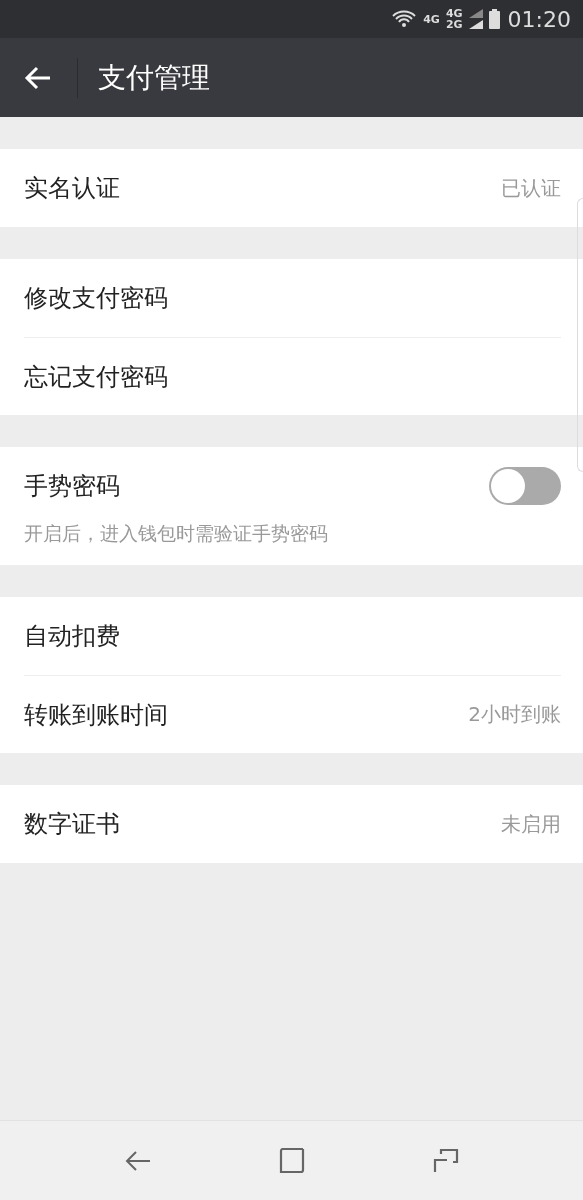 The height and width of the screenshot is (1200, 583). What do you see at coordinates (96, 298) in the screenshot?
I see `row-label: 修改支付密码` at bounding box center [96, 298].